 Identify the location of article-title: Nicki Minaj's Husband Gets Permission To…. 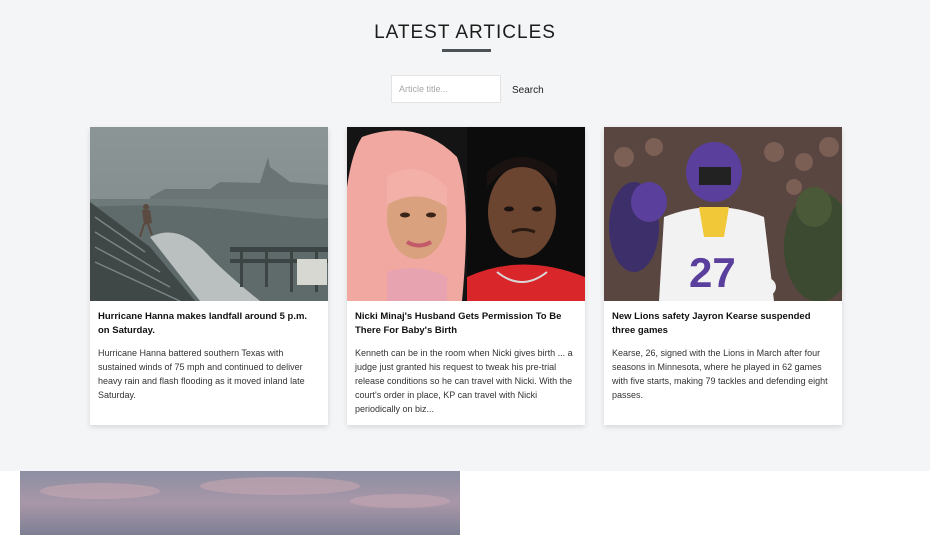
(466, 319).